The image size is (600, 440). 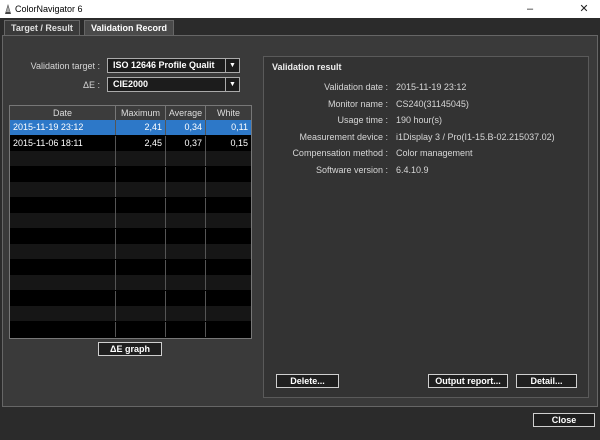 I want to click on result-key: Usage time :, so click(x=362, y=120).